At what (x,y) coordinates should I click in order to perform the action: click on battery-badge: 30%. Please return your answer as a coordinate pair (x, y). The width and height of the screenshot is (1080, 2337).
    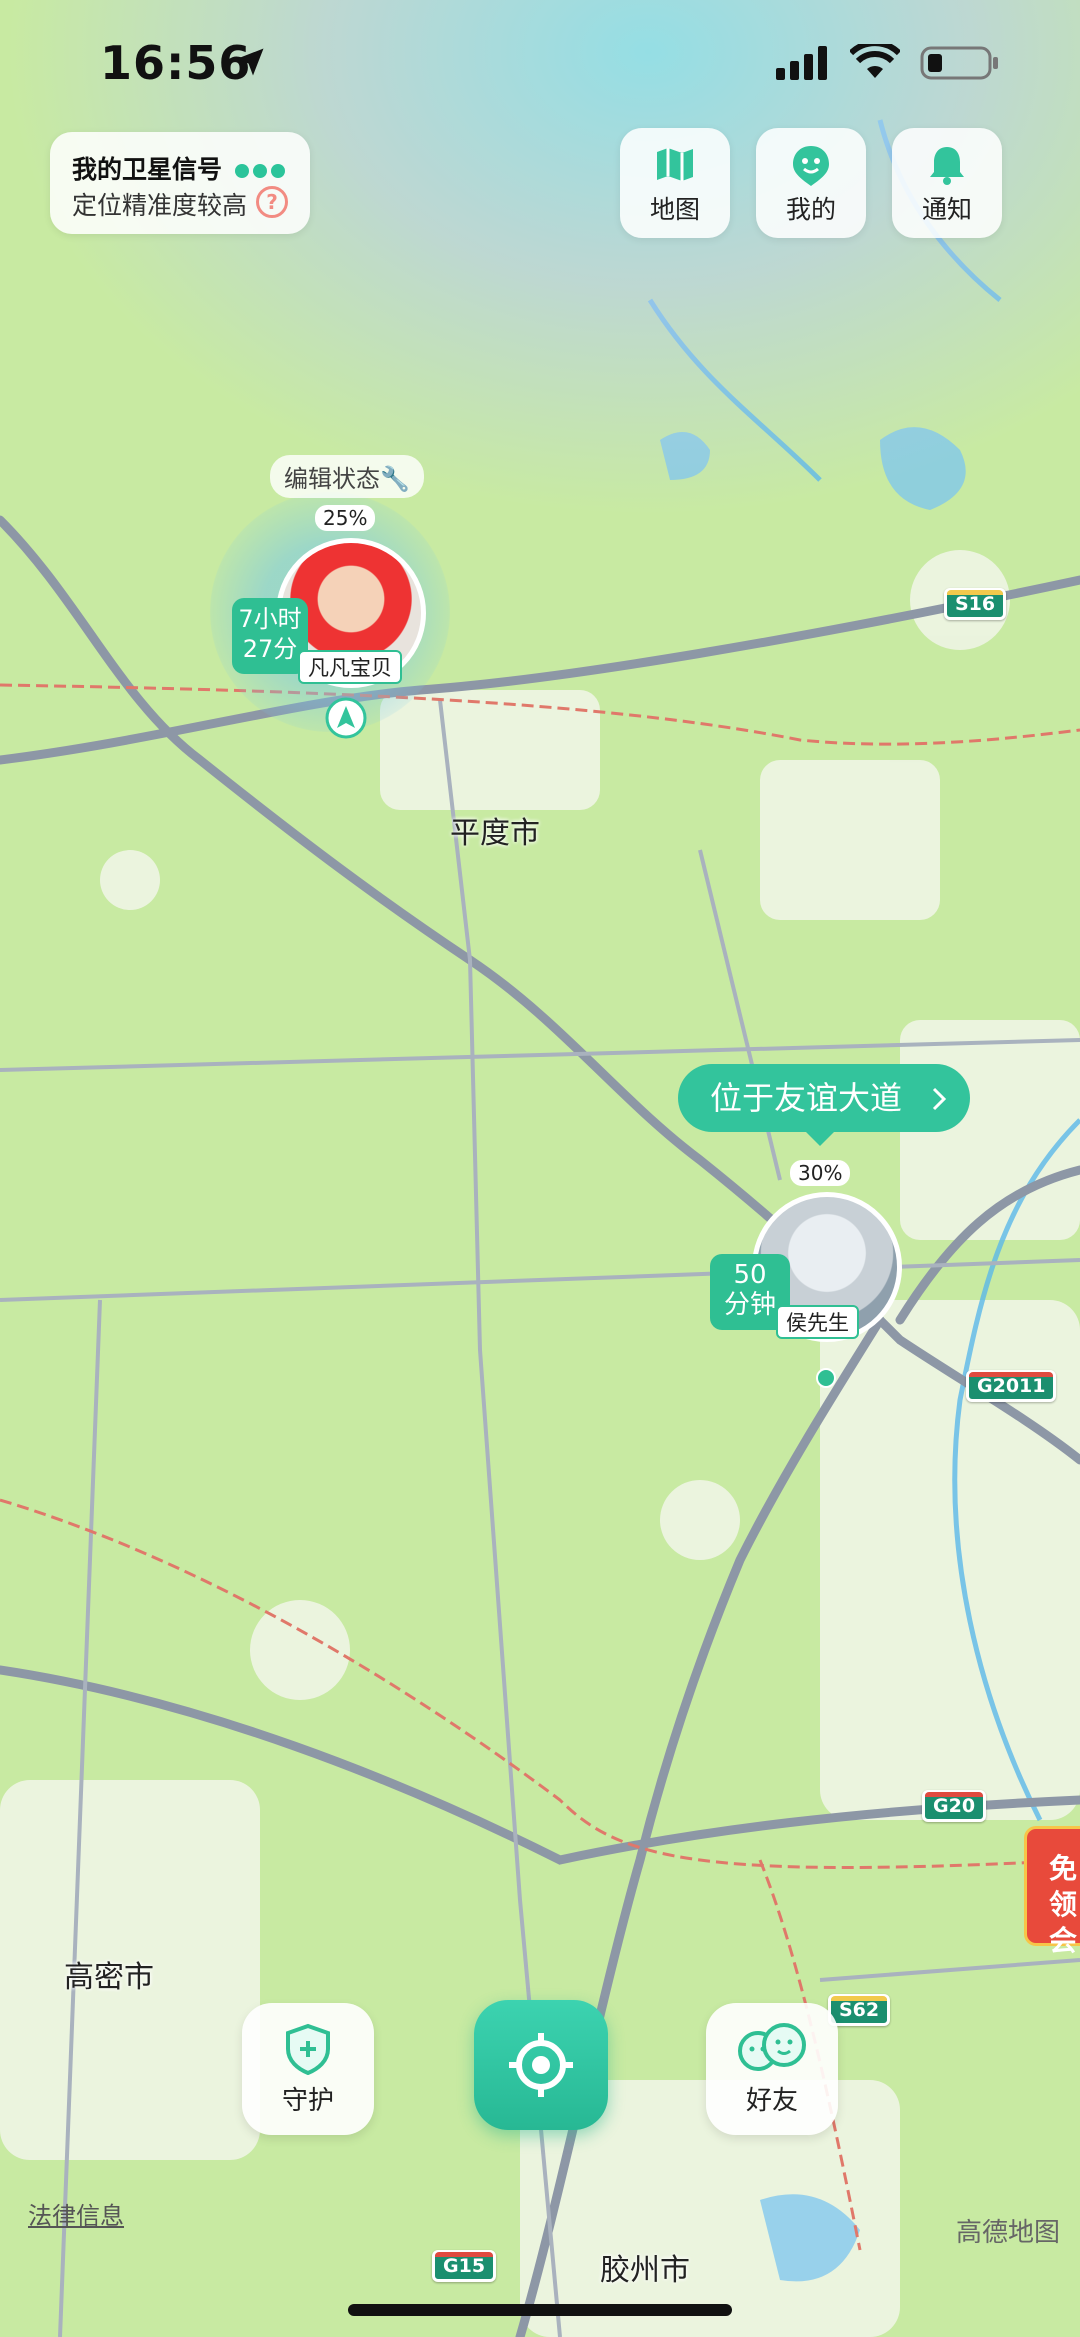
    Looking at the image, I should click on (820, 1173).